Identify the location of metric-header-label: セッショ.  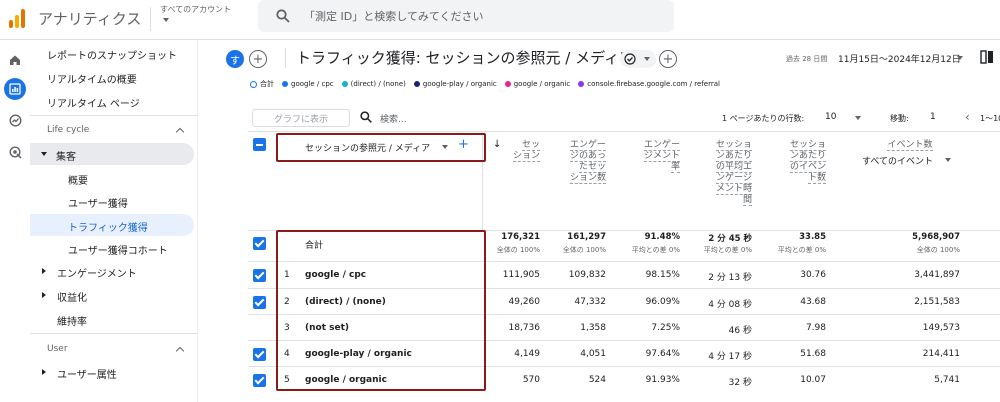
(733, 145).